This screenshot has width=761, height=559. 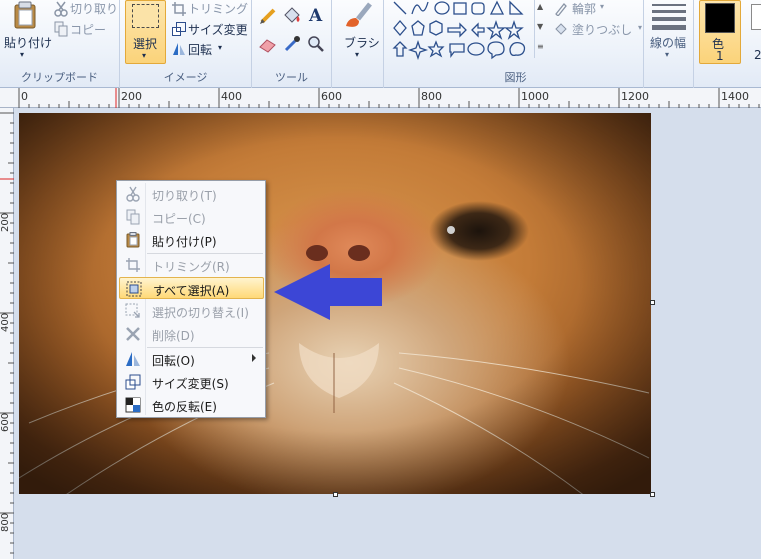 I want to click on outline-dropdown-icon: ▾, so click(x=602, y=6).